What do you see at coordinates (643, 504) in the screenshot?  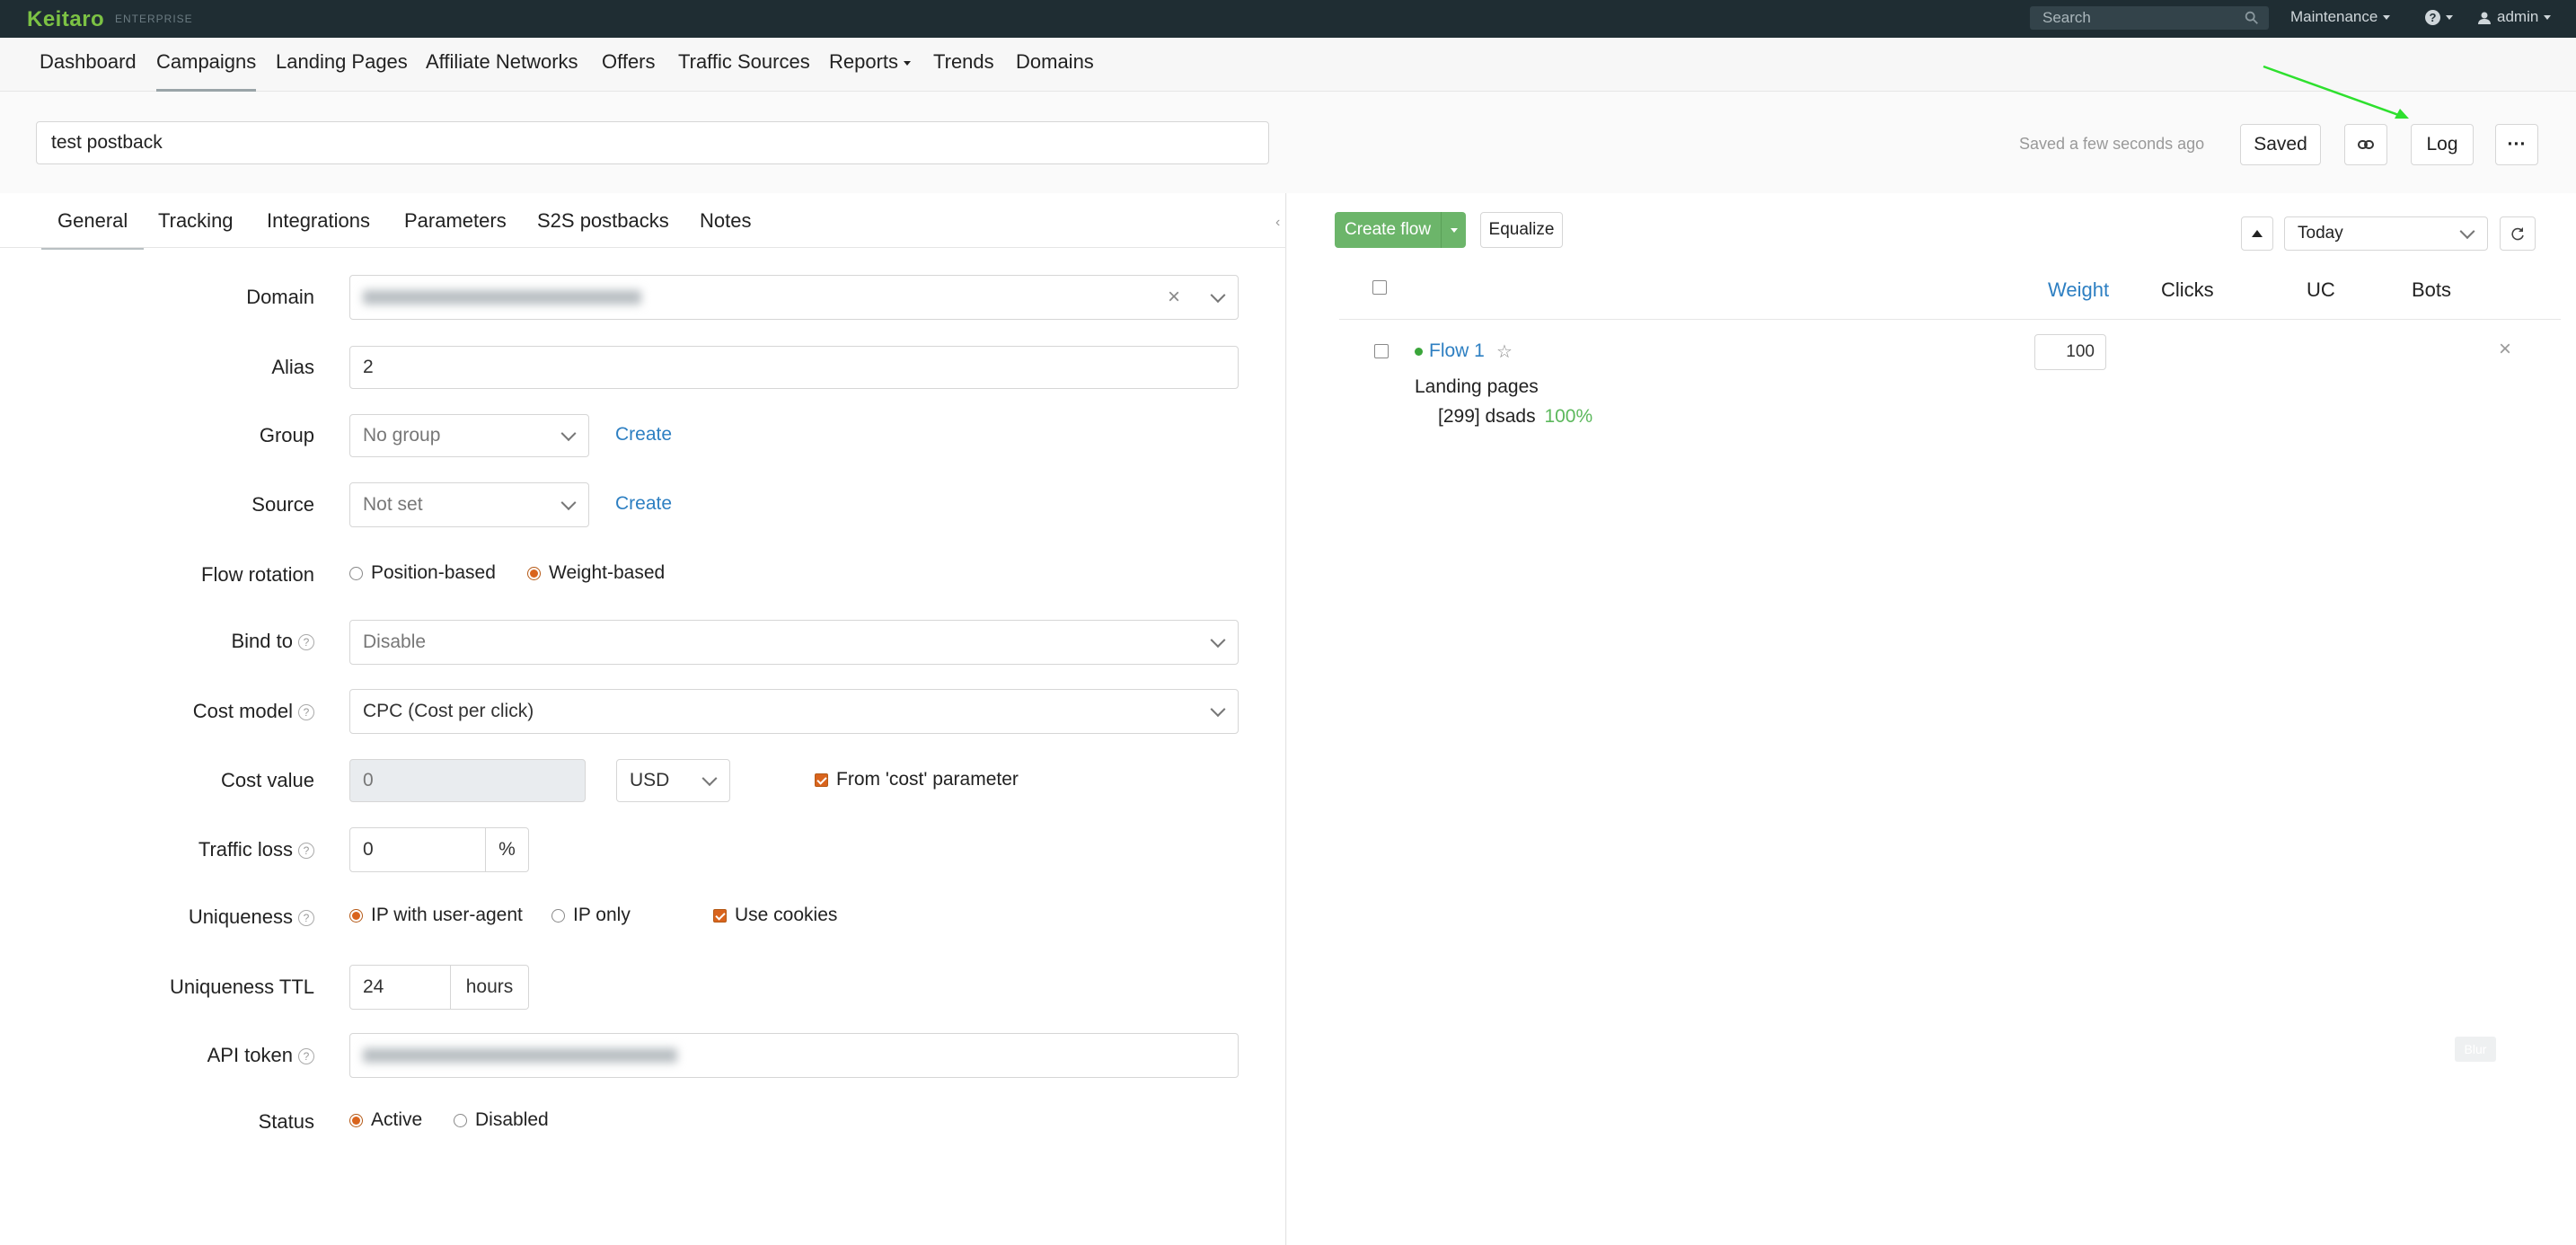 I see `create-source-link: Create` at bounding box center [643, 504].